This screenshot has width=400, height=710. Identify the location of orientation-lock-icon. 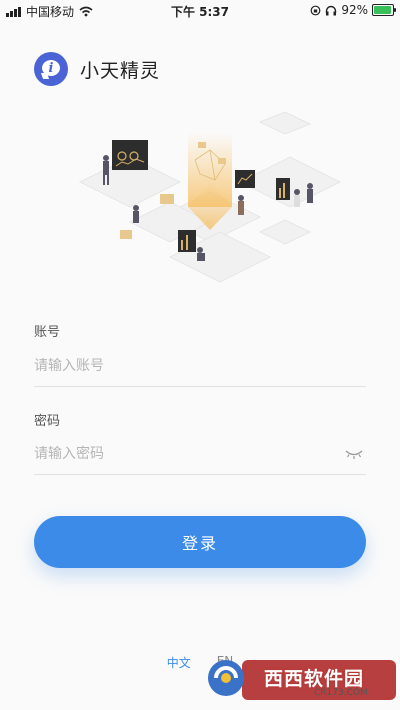
(315, 10).